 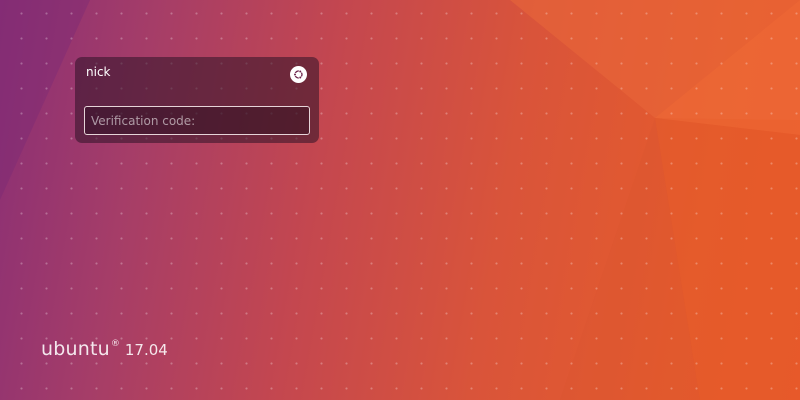 I want to click on login-panel: nick, so click(x=197, y=100).